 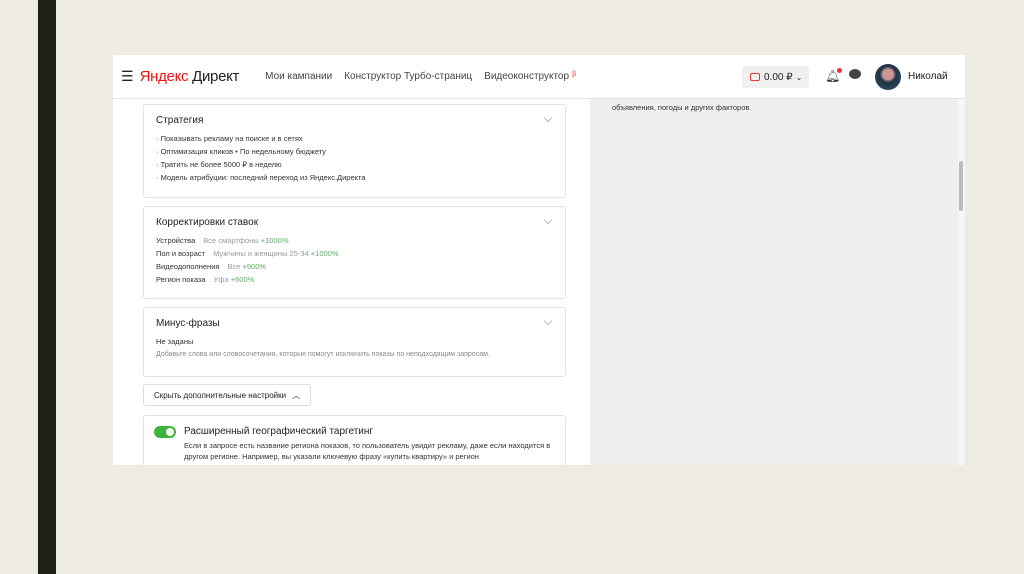 I want to click on card-title: Минус-фразы, so click(x=188, y=323).